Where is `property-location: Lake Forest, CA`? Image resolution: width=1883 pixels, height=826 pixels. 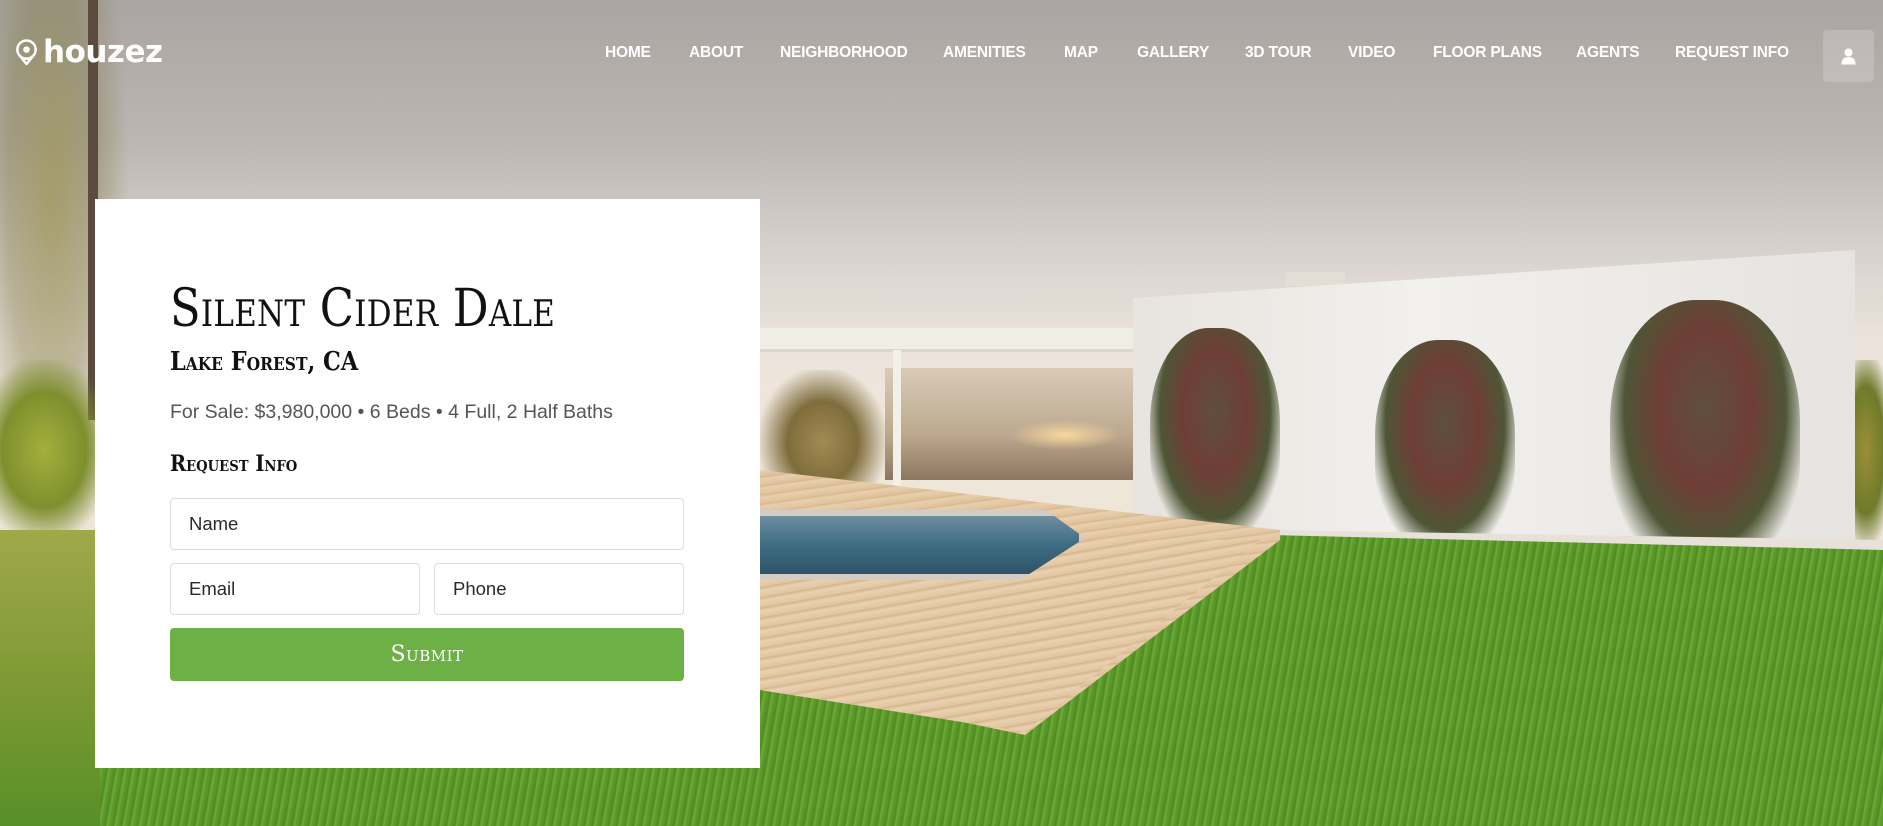 property-location: Lake Forest, CA is located at coordinates (264, 362).